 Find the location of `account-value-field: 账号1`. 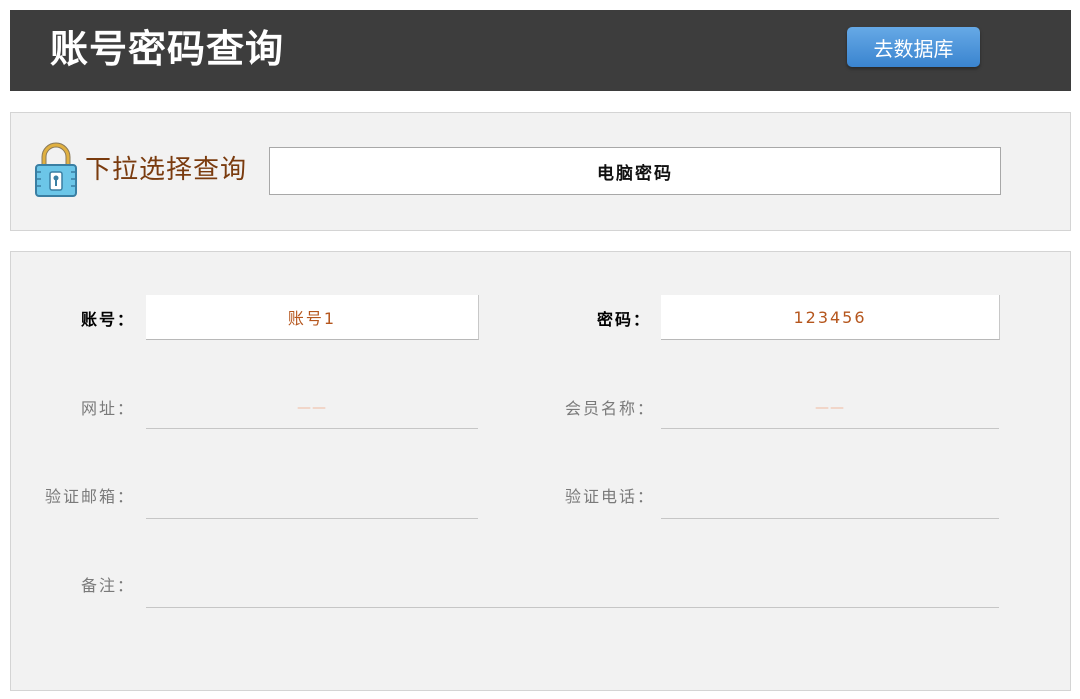

account-value-field: 账号1 is located at coordinates (312, 317).